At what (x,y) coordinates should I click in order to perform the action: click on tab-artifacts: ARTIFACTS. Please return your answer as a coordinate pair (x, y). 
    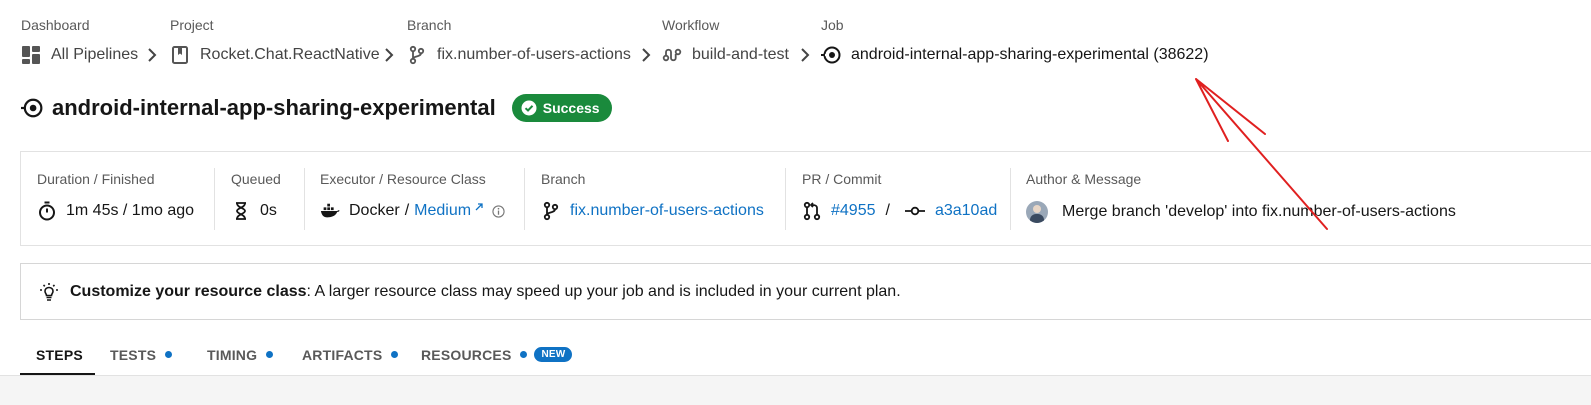
    Looking at the image, I should click on (350, 354).